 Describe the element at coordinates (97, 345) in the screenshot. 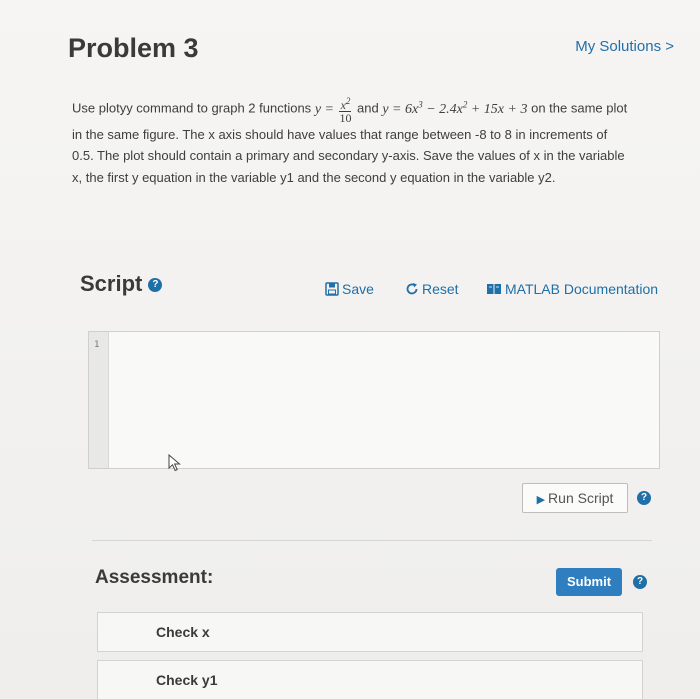

I see `line-number: 1` at that location.